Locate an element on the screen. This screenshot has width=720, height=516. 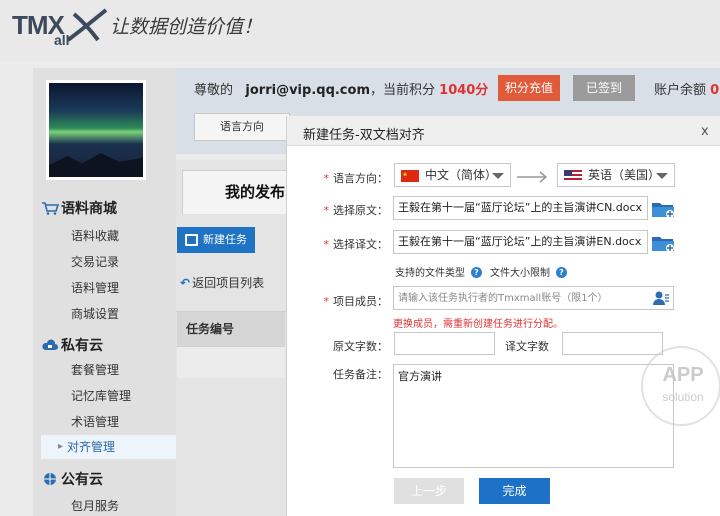
done-button: 完成 is located at coordinates (514, 491).